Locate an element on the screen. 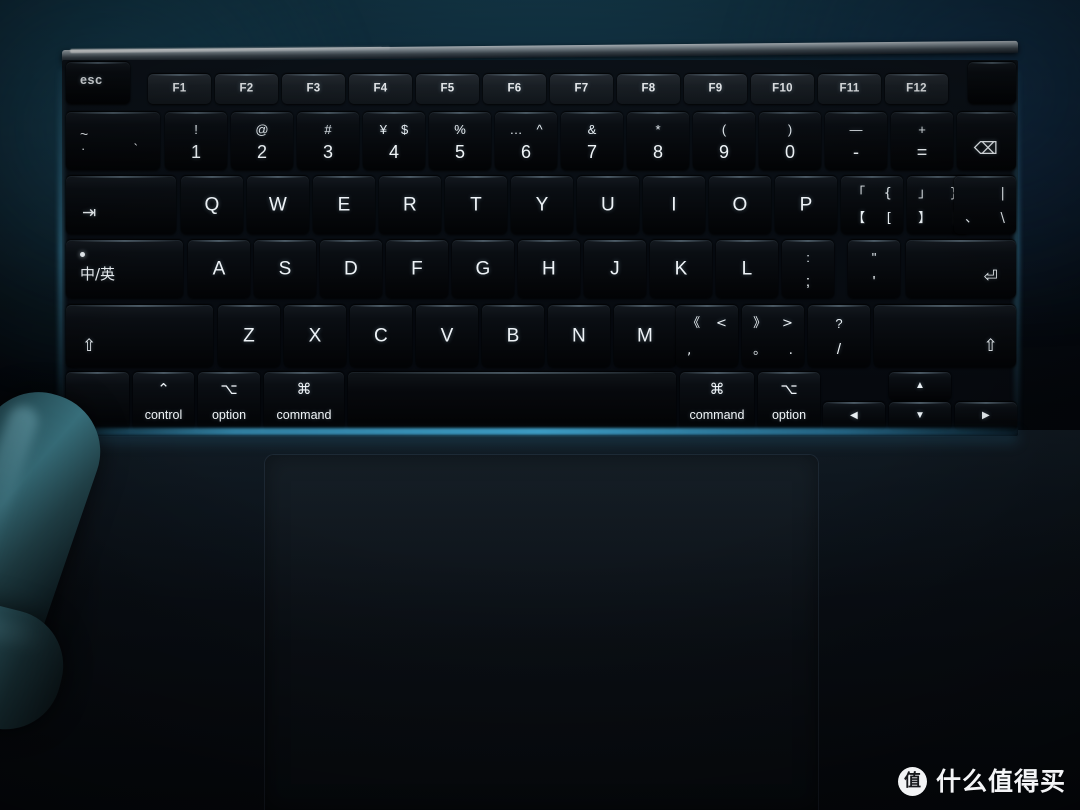 The width and height of the screenshot is (1080, 810). watermark-logo-icon: 值 is located at coordinates (912, 781).